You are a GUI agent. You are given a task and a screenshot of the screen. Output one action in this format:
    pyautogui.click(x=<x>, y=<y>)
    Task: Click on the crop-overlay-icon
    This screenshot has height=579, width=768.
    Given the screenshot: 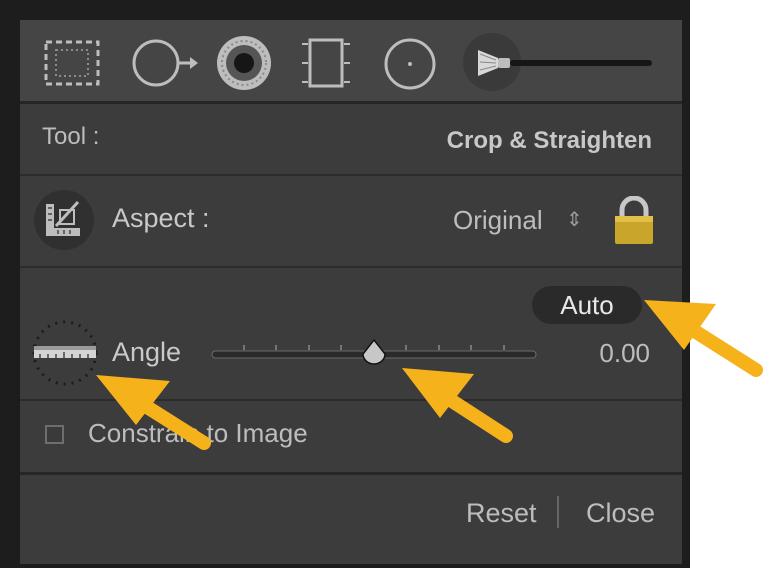 What is the action you would take?
    pyautogui.click(x=72, y=63)
    